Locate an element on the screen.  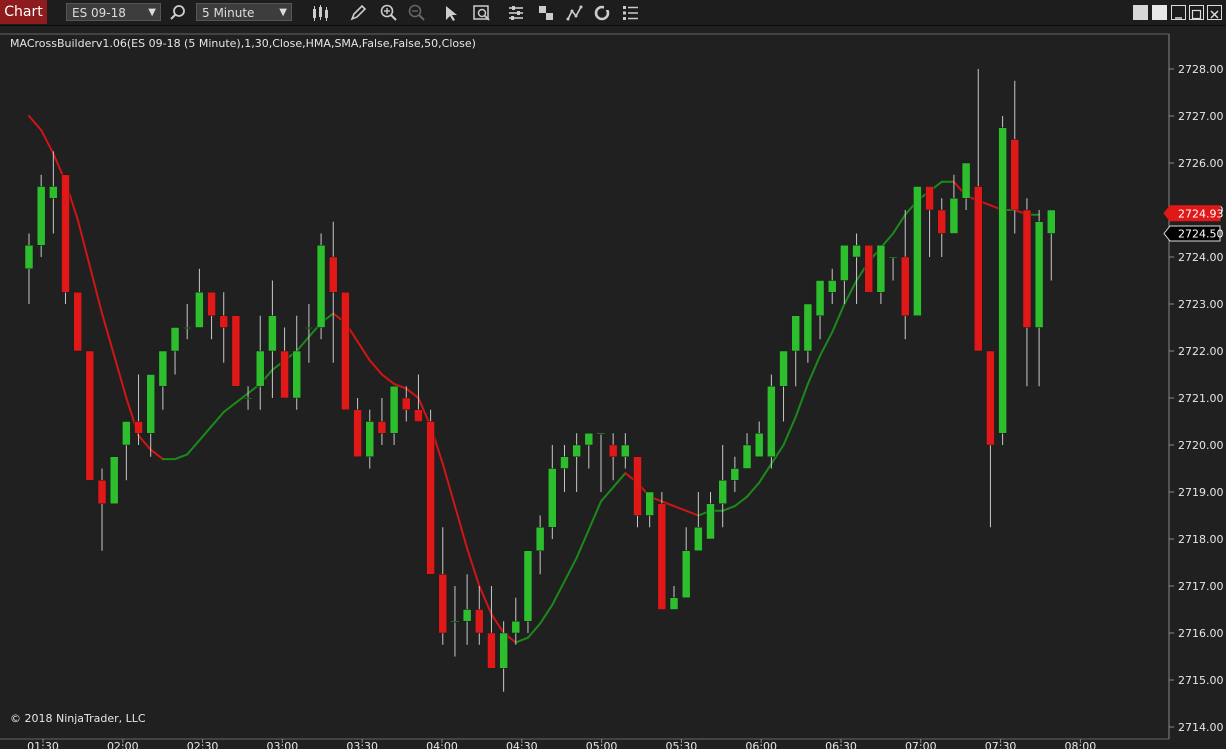
x-tick-label: 04:30 is located at coordinates (522, 744).